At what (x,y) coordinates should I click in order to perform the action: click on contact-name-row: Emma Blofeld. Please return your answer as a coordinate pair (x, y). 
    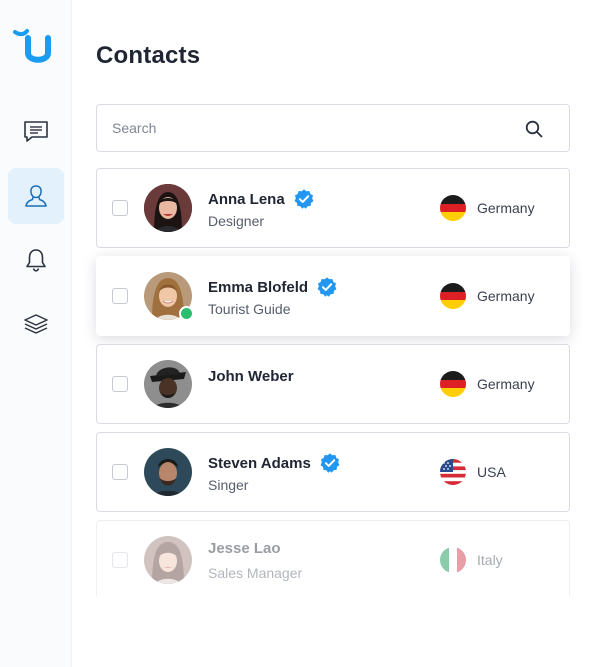
    Looking at the image, I should click on (273, 287).